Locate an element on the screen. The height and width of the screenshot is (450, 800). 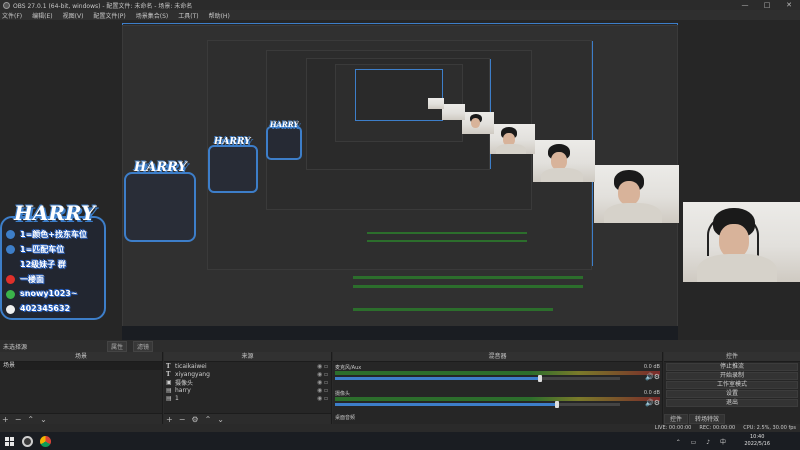
obs-logo-icon is located at coordinates (6, 5).